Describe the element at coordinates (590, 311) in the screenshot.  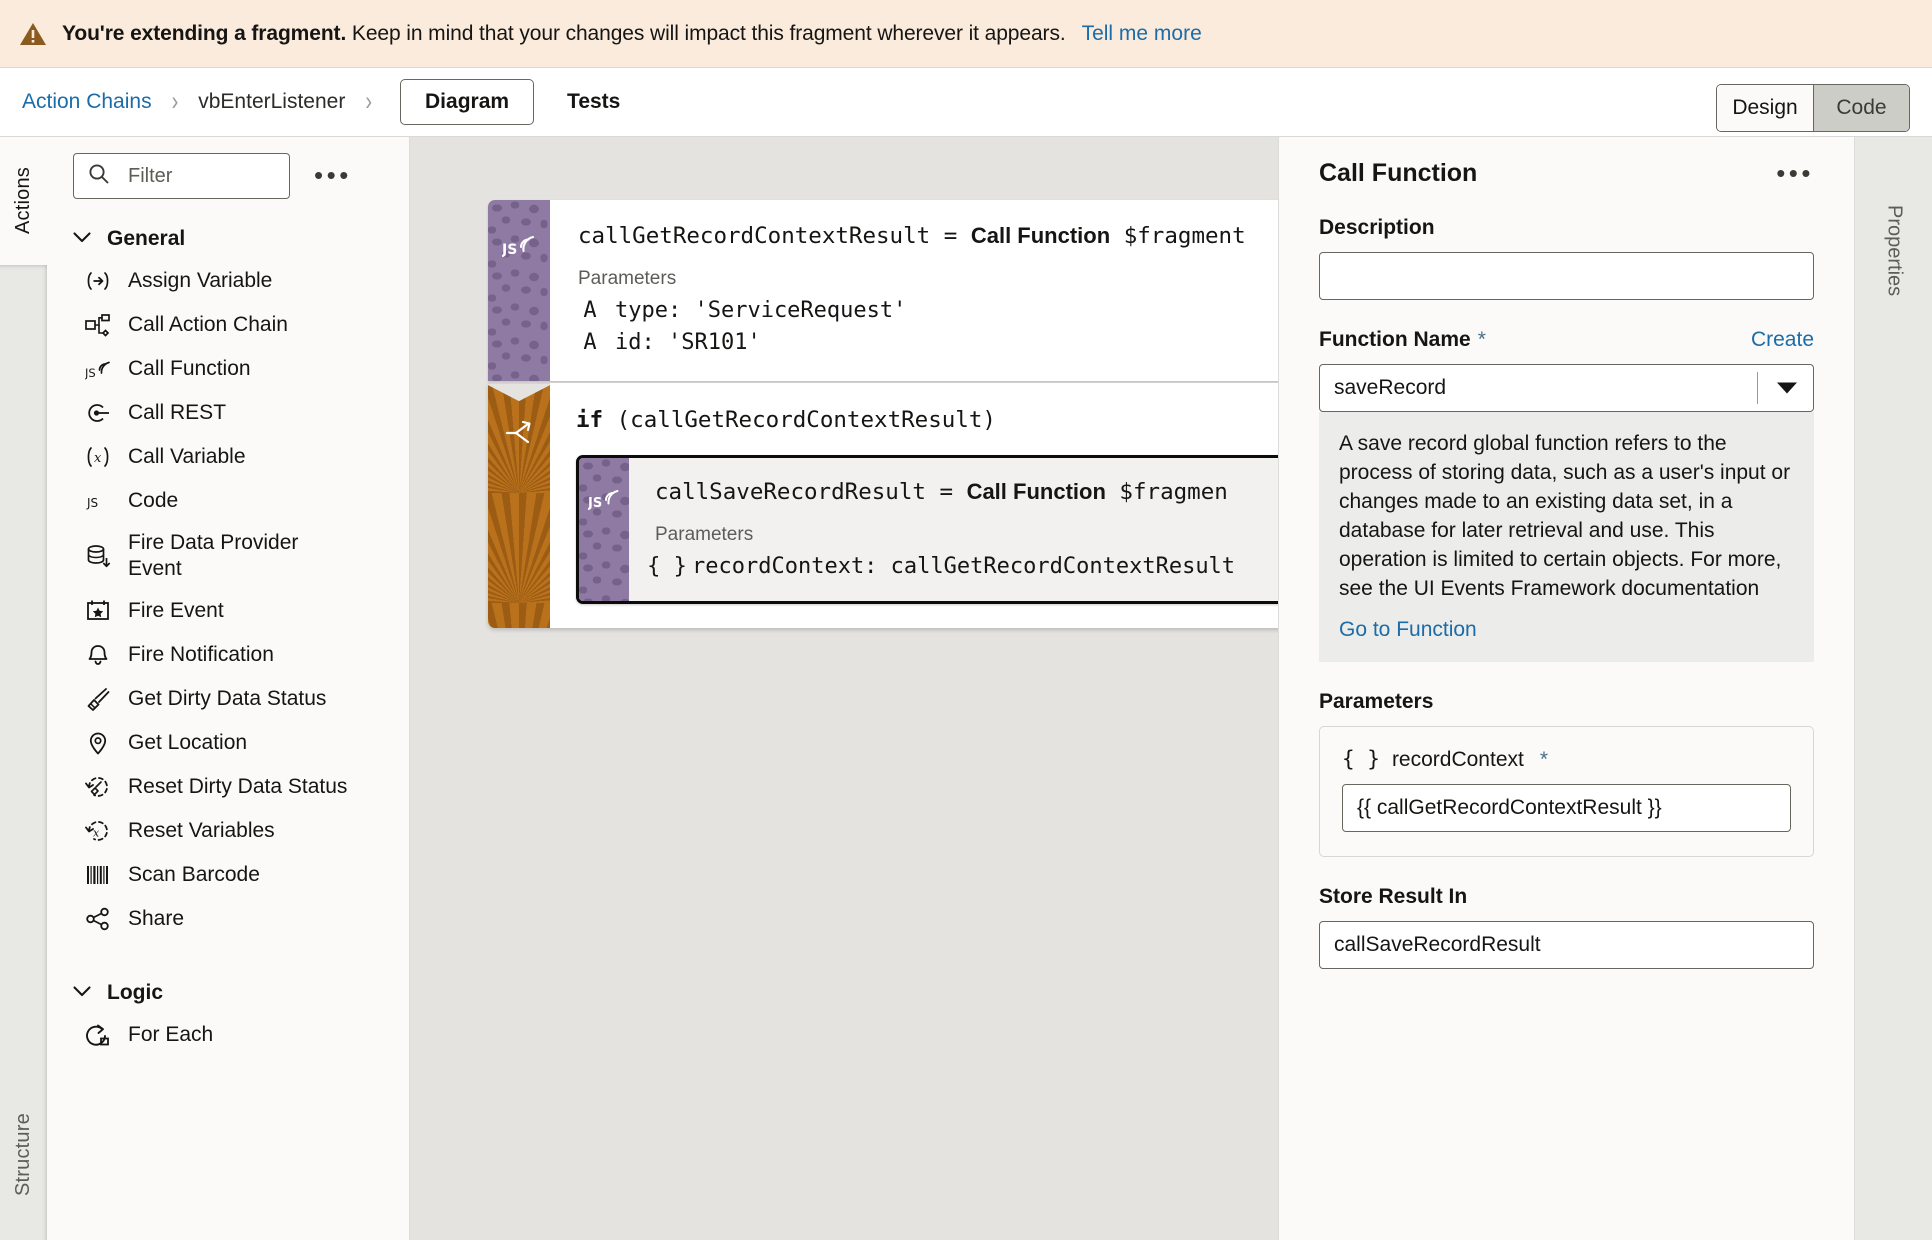
I see `string-type-icon: A` at that location.